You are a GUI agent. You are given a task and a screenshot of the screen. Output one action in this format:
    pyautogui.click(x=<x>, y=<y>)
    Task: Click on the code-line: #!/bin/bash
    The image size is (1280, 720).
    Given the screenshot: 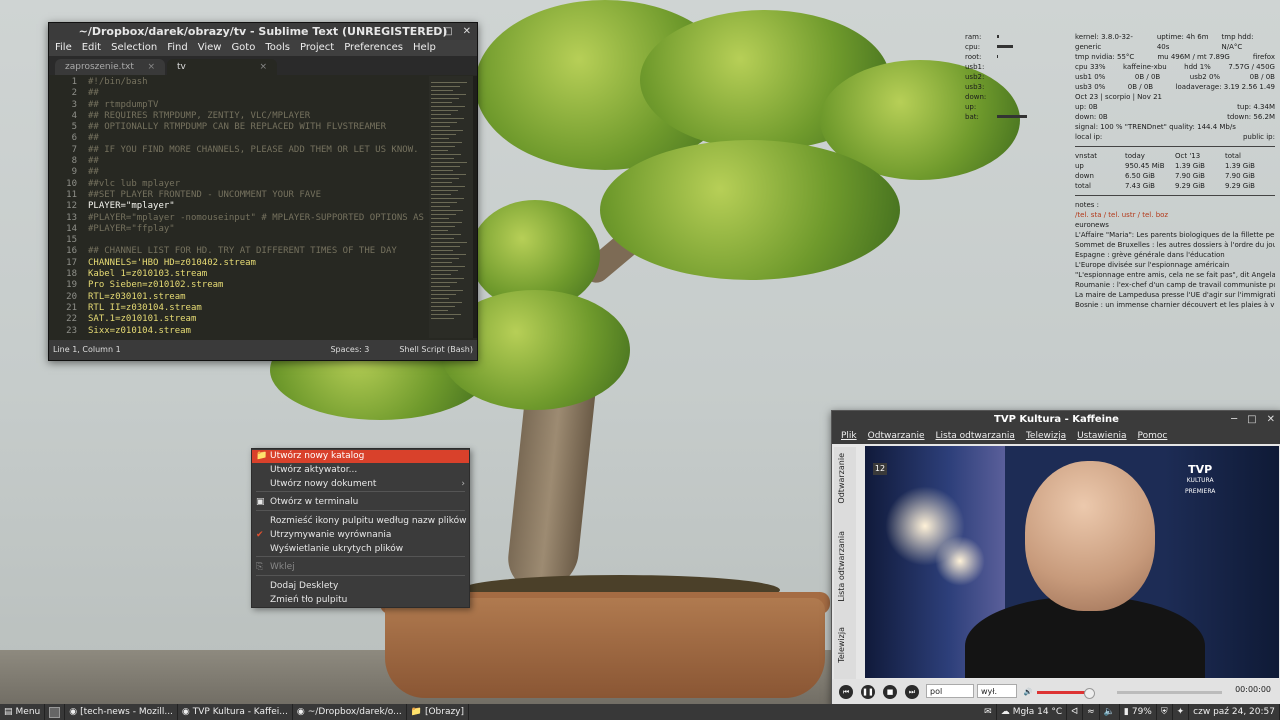 What is the action you would take?
    pyautogui.click(x=258, y=82)
    